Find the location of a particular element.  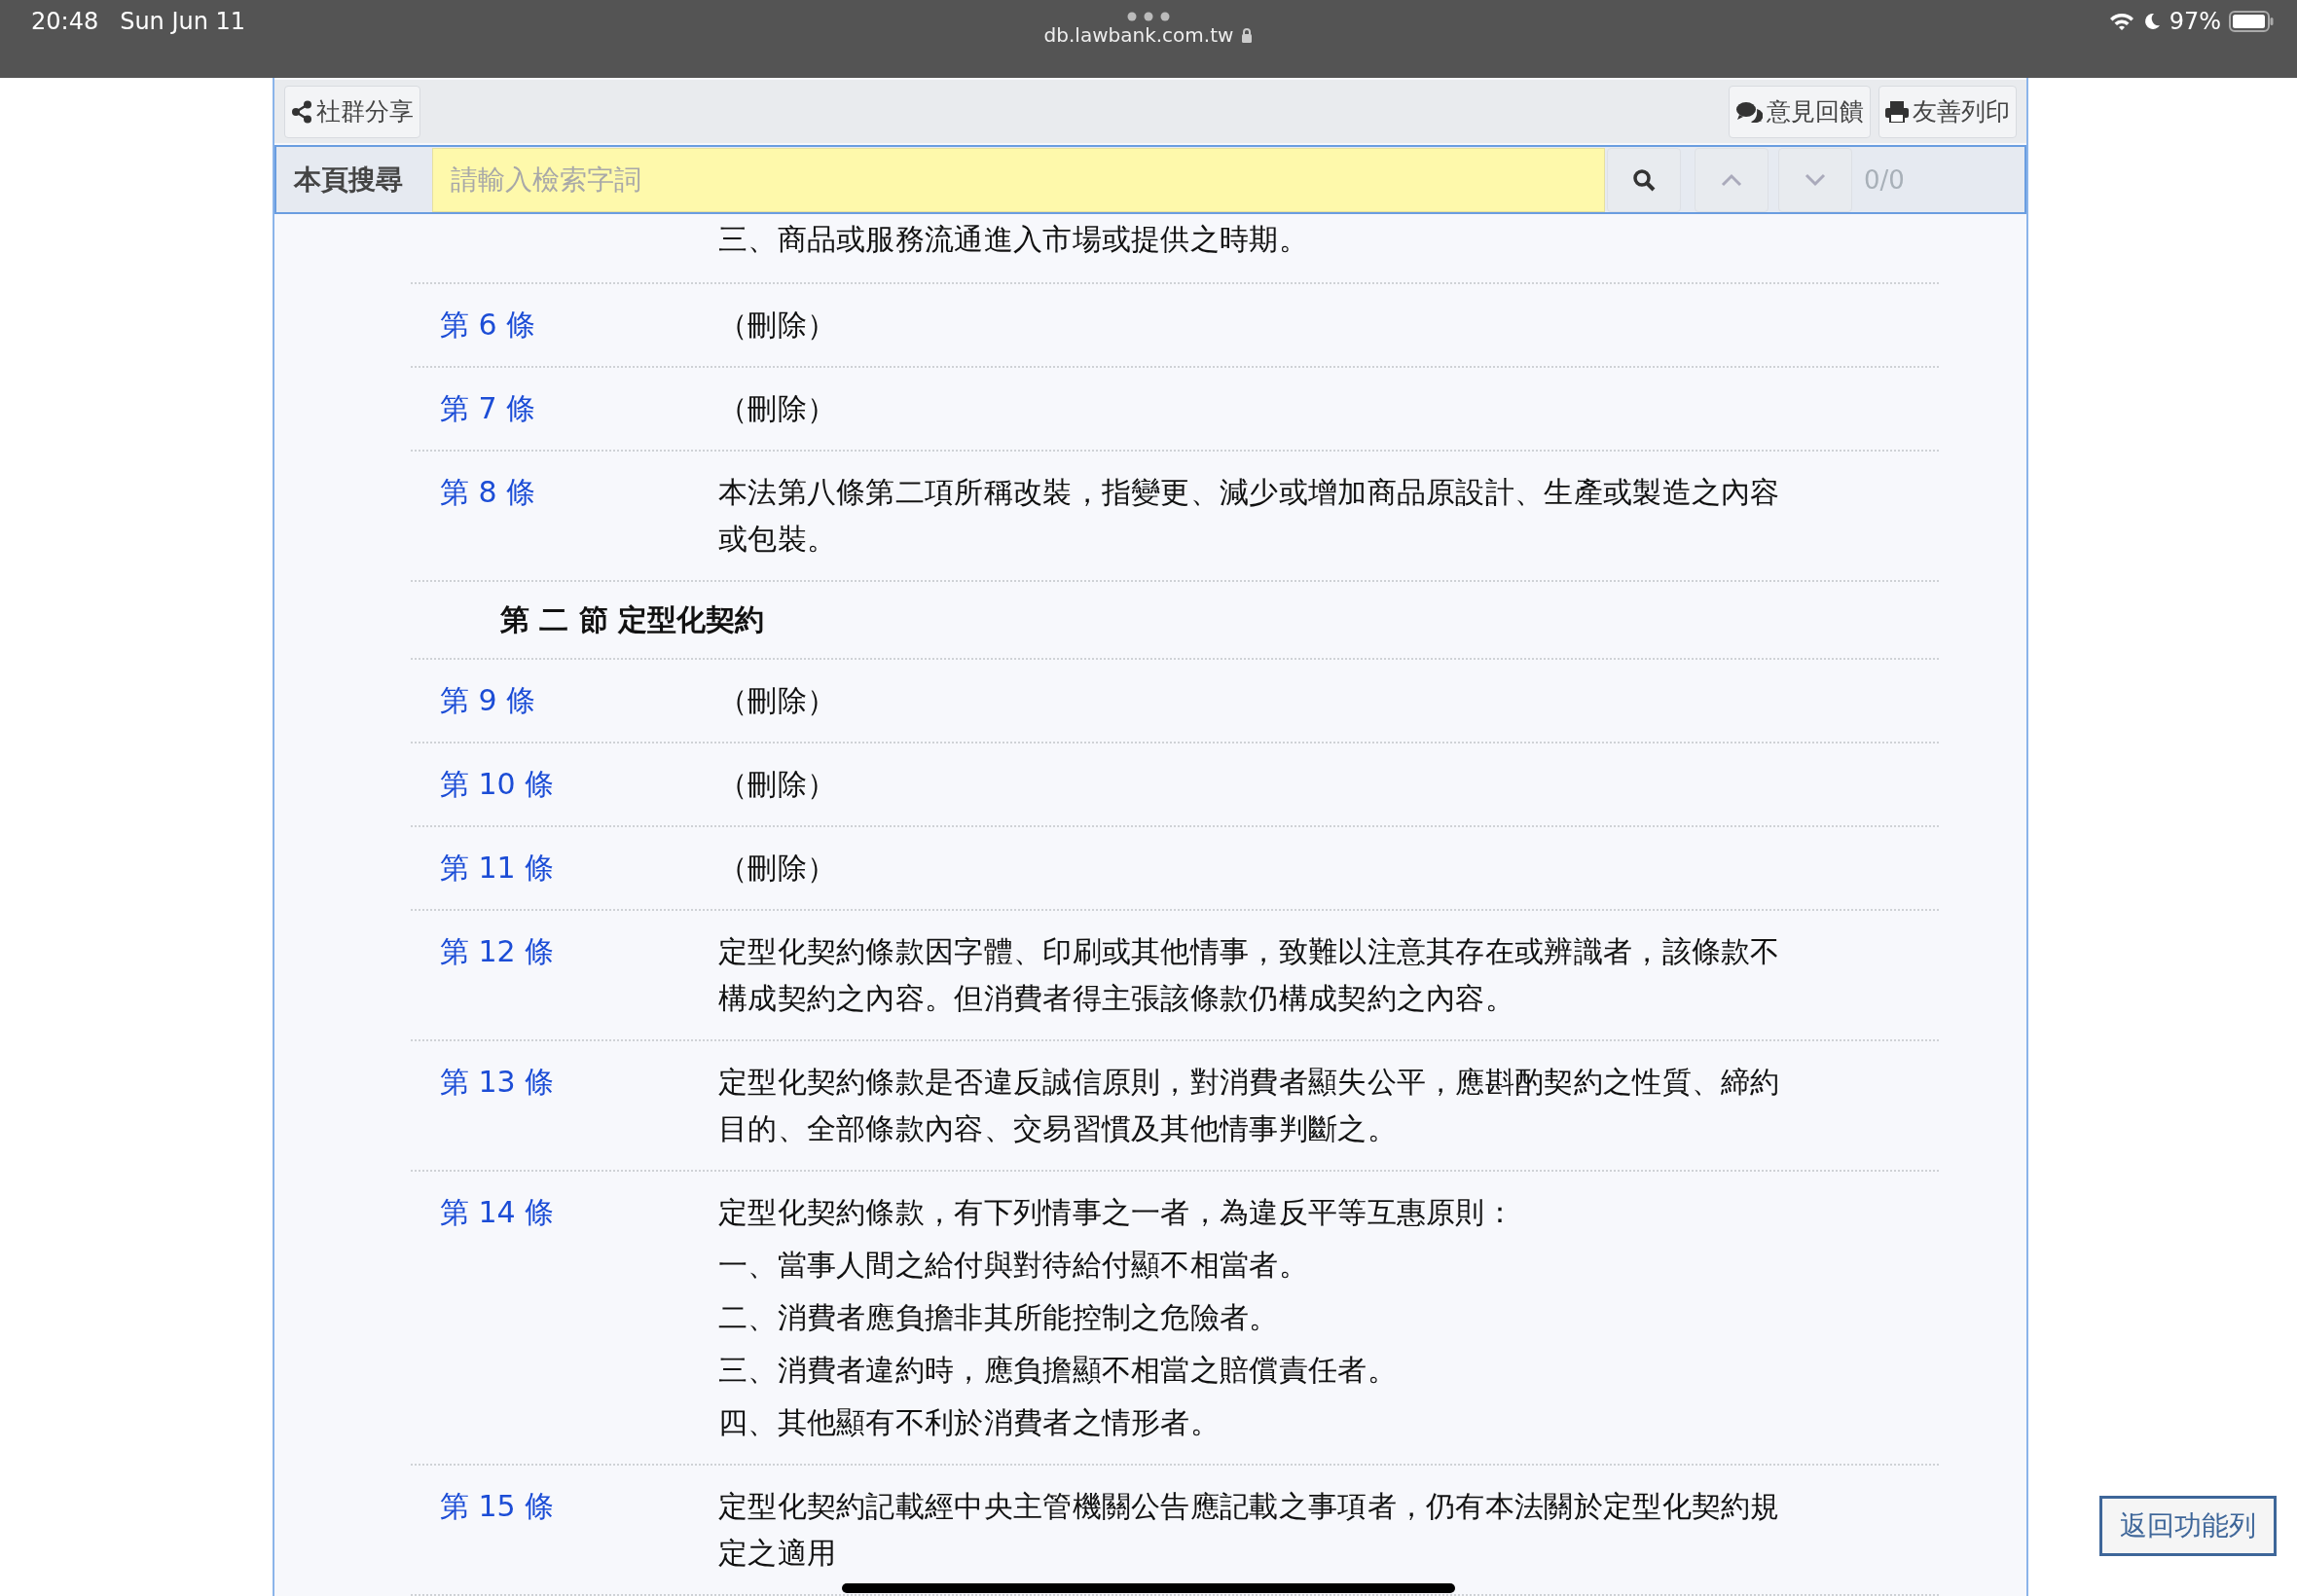

chevron-down-icon is located at coordinates (1815, 179).